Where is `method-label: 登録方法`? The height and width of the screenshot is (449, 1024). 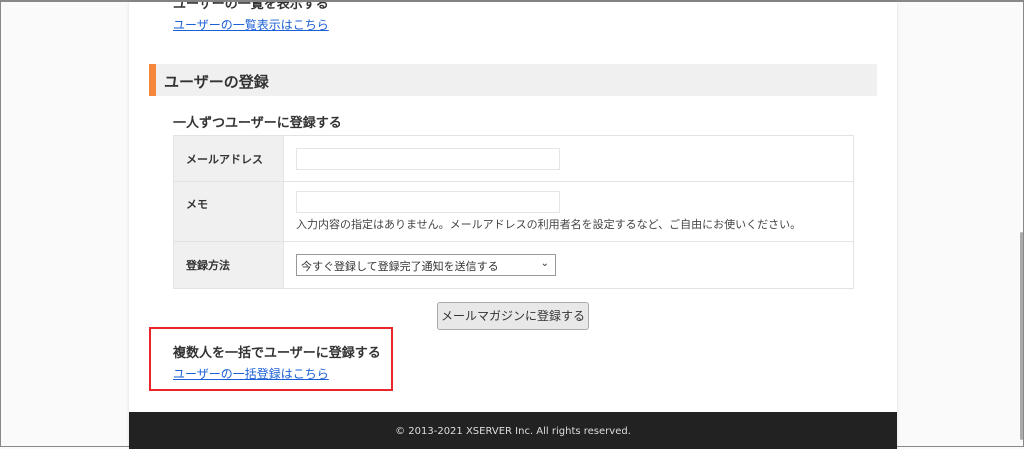 method-label: 登録方法 is located at coordinates (228, 265).